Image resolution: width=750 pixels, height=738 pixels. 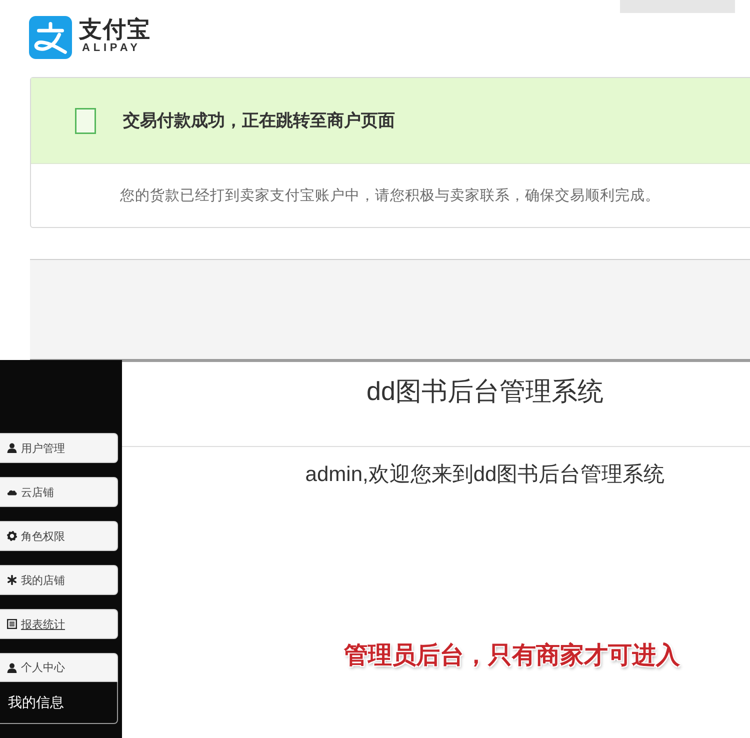 I want to click on success-message: 您的货款已经打到卖家支付宝账户中，请您积极与卖家联系，确保交易顺利完成。, so click(x=390, y=195).